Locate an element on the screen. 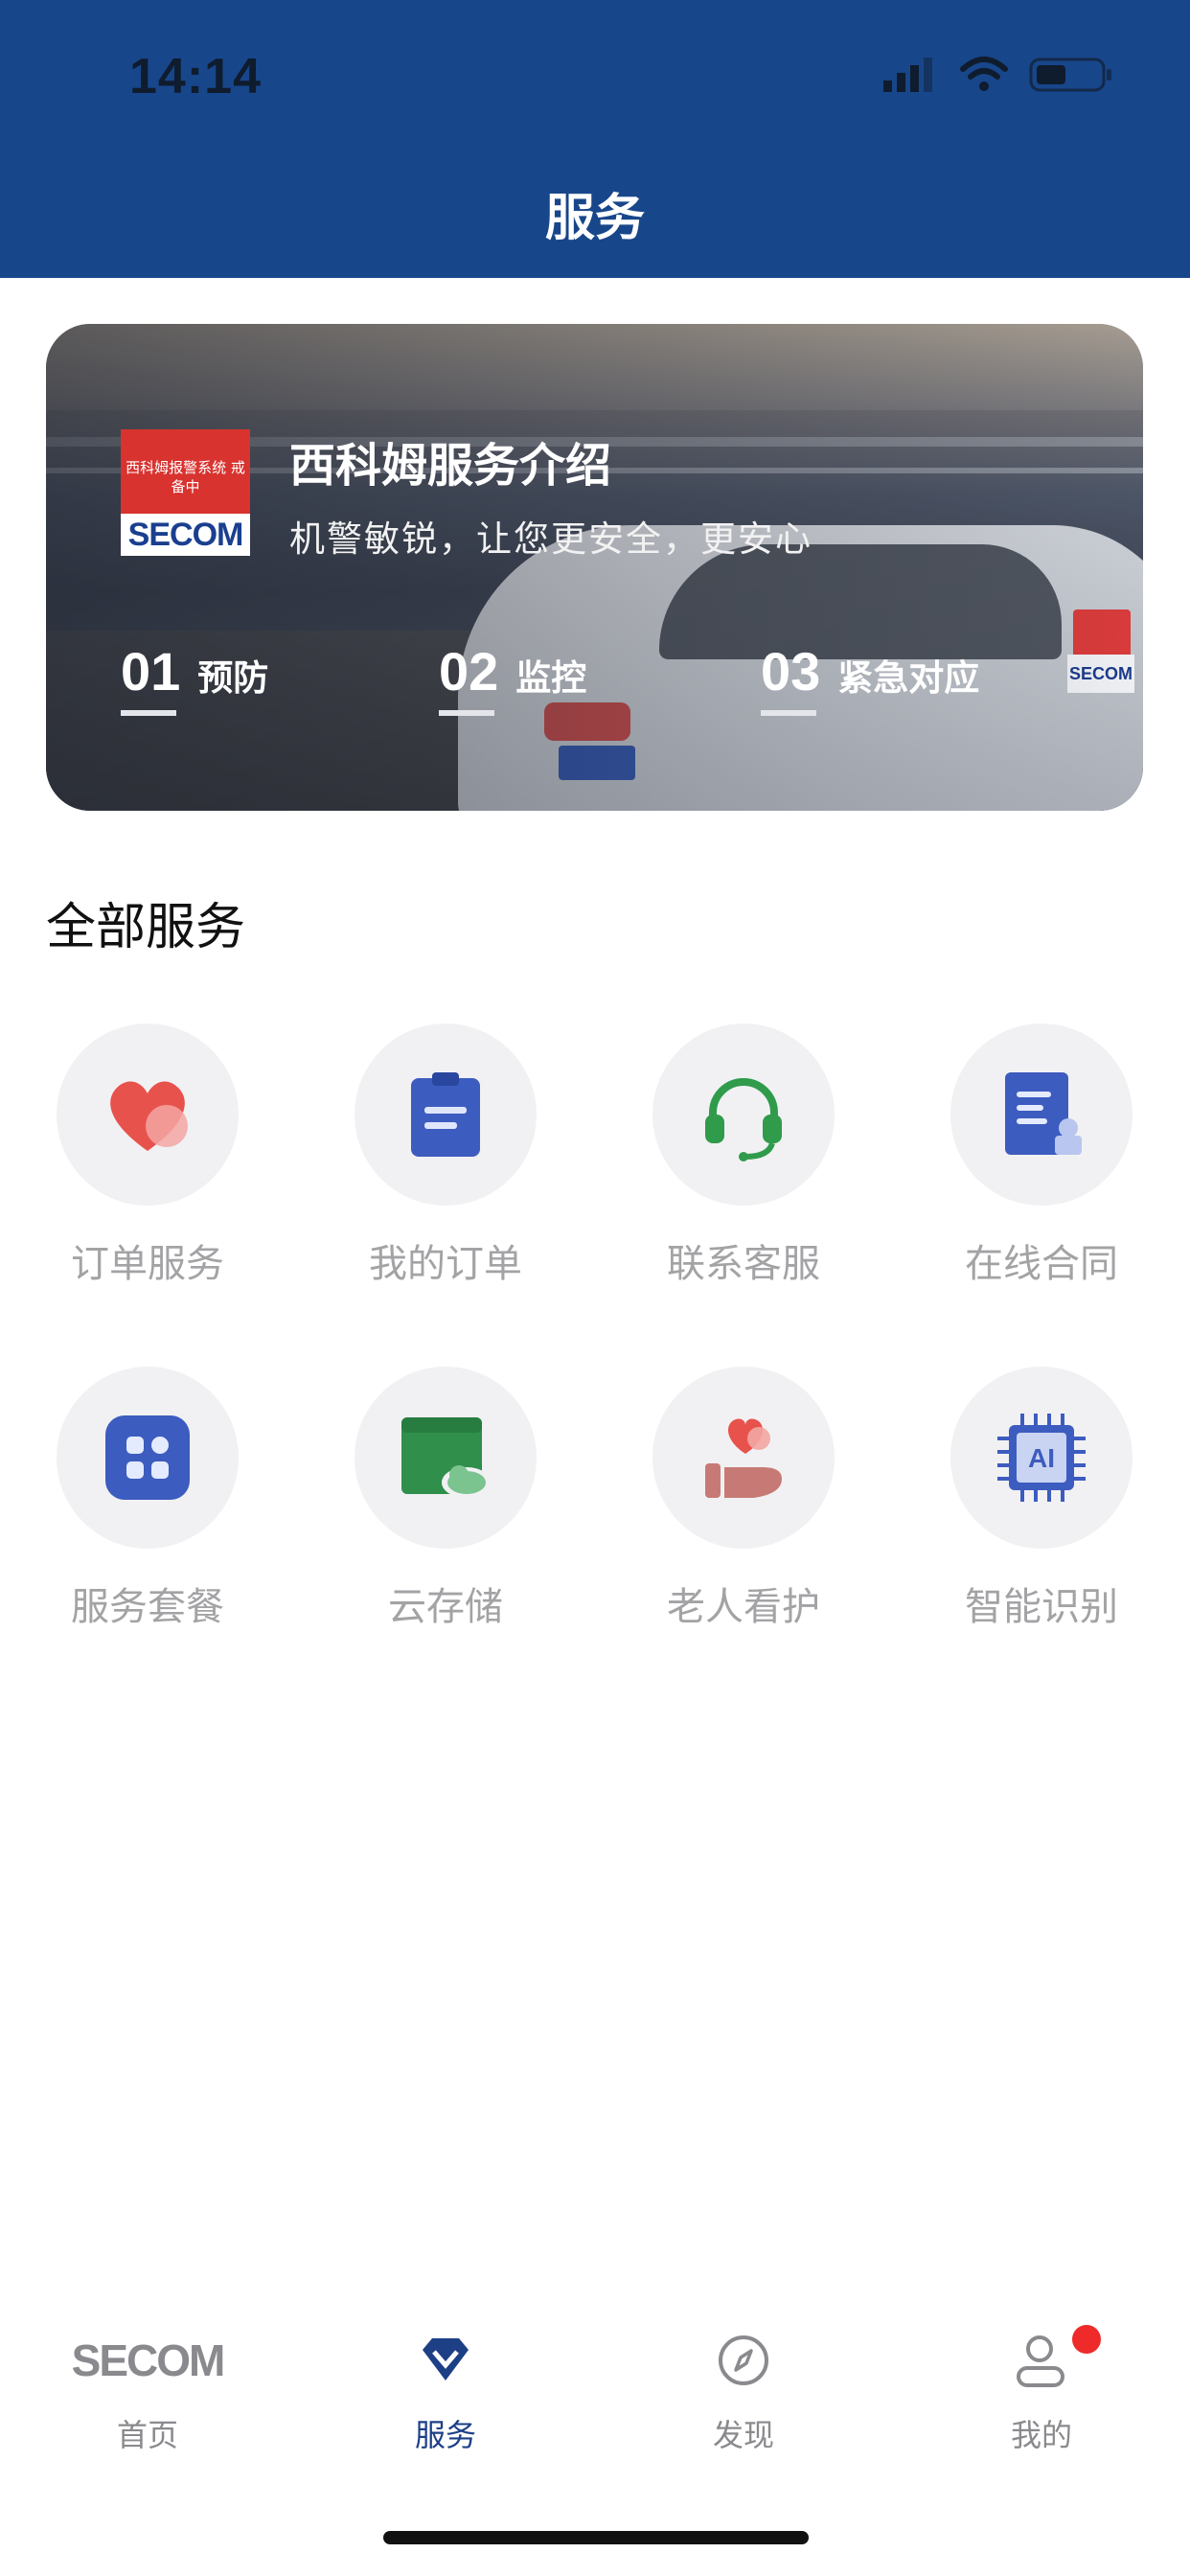 The image size is (1190, 2576). step-number: 03 is located at coordinates (791, 678).